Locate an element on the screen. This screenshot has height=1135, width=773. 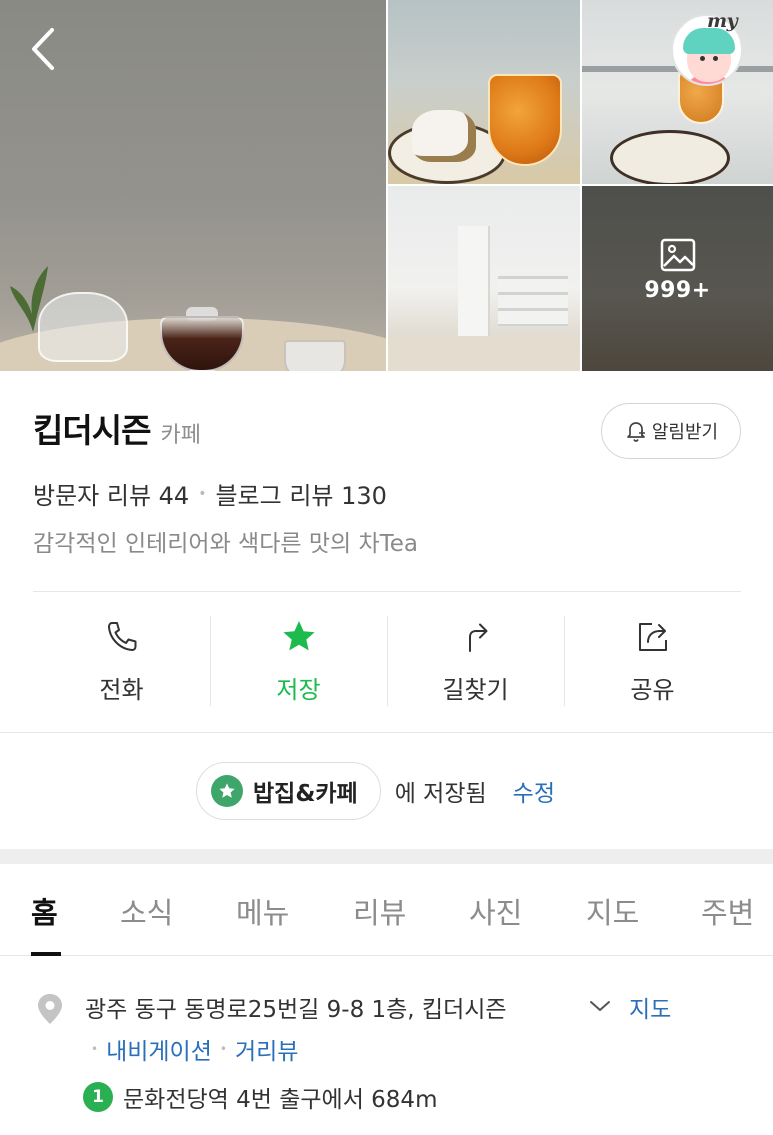
save-button: 저장 is located at coordinates (298, 656).